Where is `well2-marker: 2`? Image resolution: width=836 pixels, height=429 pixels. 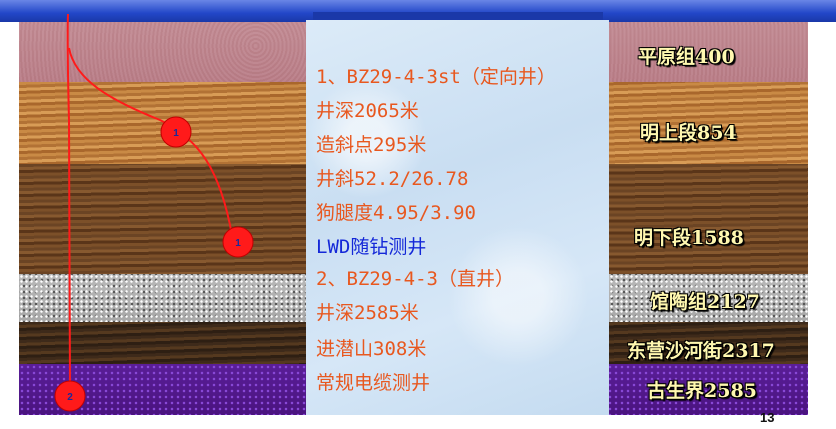 well2-marker: 2 is located at coordinates (70, 396).